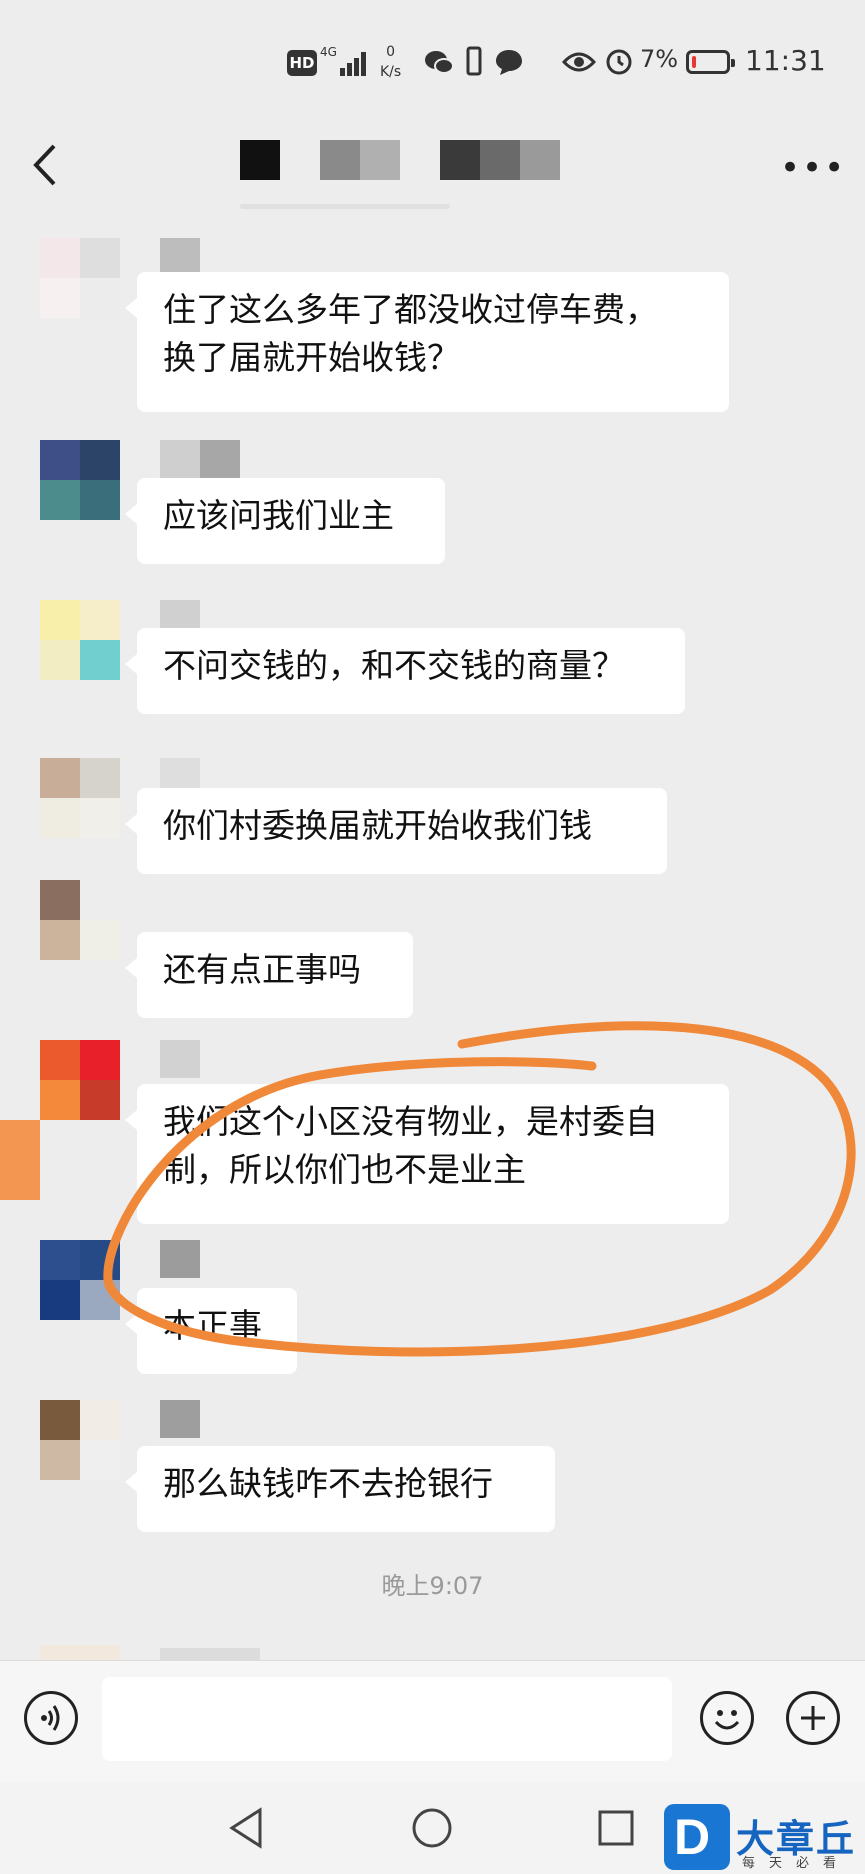 The width and height of the screenshot is (865, 1874). Describe the element at coordinates (396, 831) in the screenshot. I see `message-bubble: 你们村委换届就开始收我们钱` at that location.